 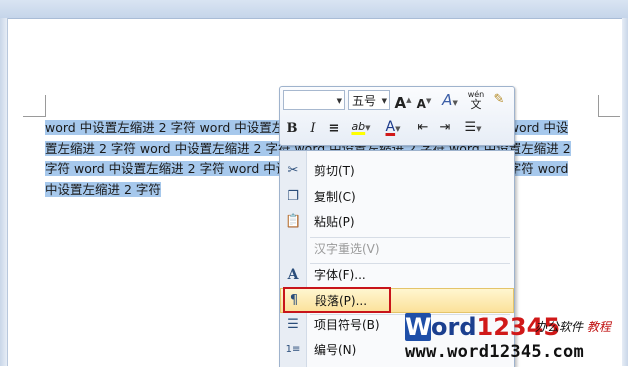 I want to click on font-icon: A, so click(x=293, y=275).